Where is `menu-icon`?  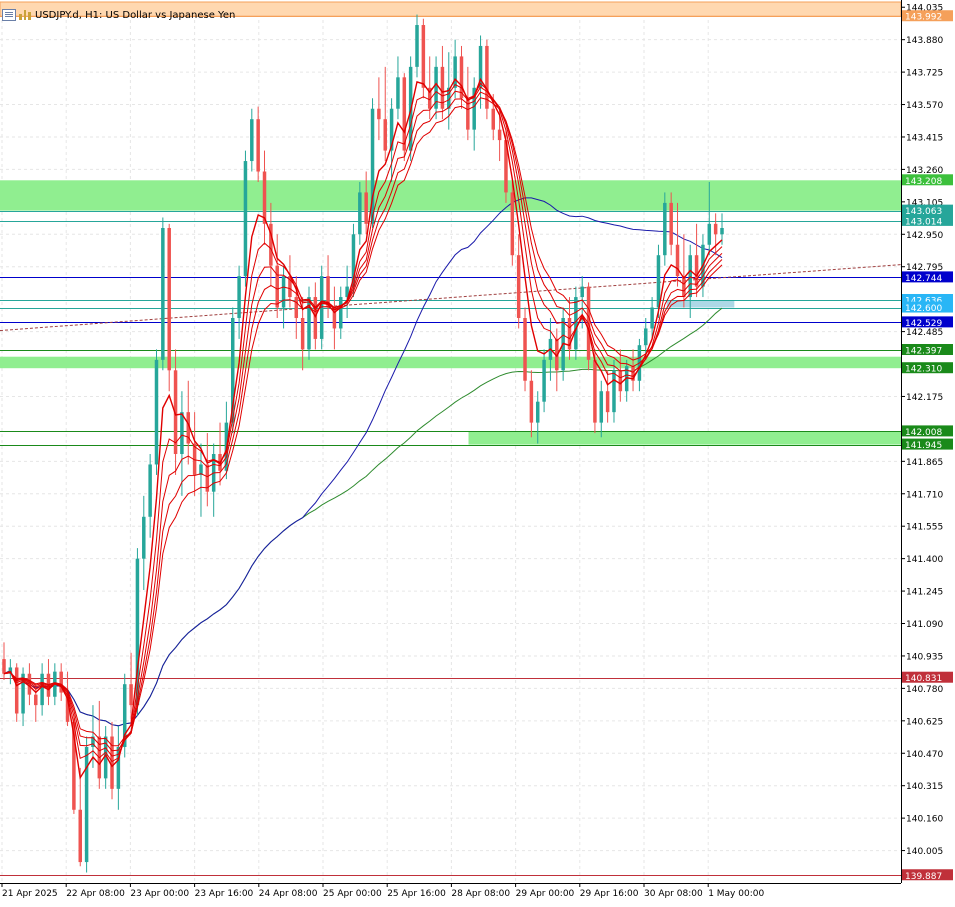
menu-icon is located at coordinates (9, 15).